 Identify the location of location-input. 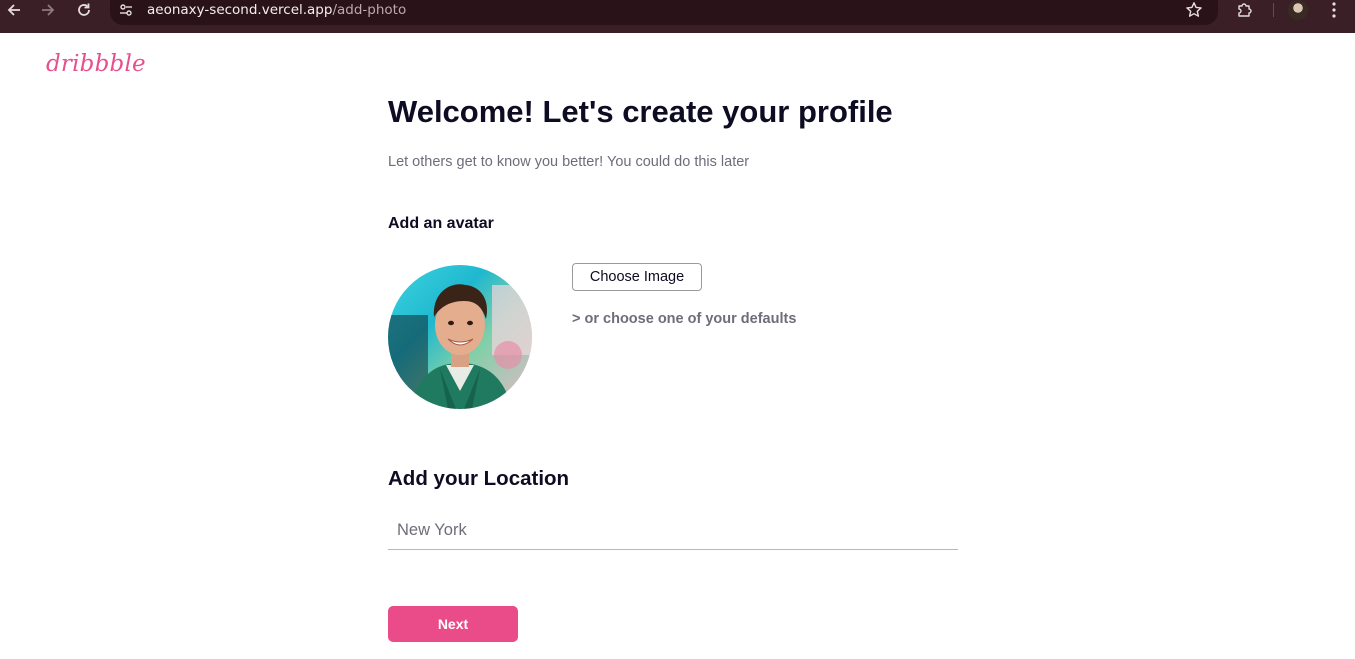
(673, 531).